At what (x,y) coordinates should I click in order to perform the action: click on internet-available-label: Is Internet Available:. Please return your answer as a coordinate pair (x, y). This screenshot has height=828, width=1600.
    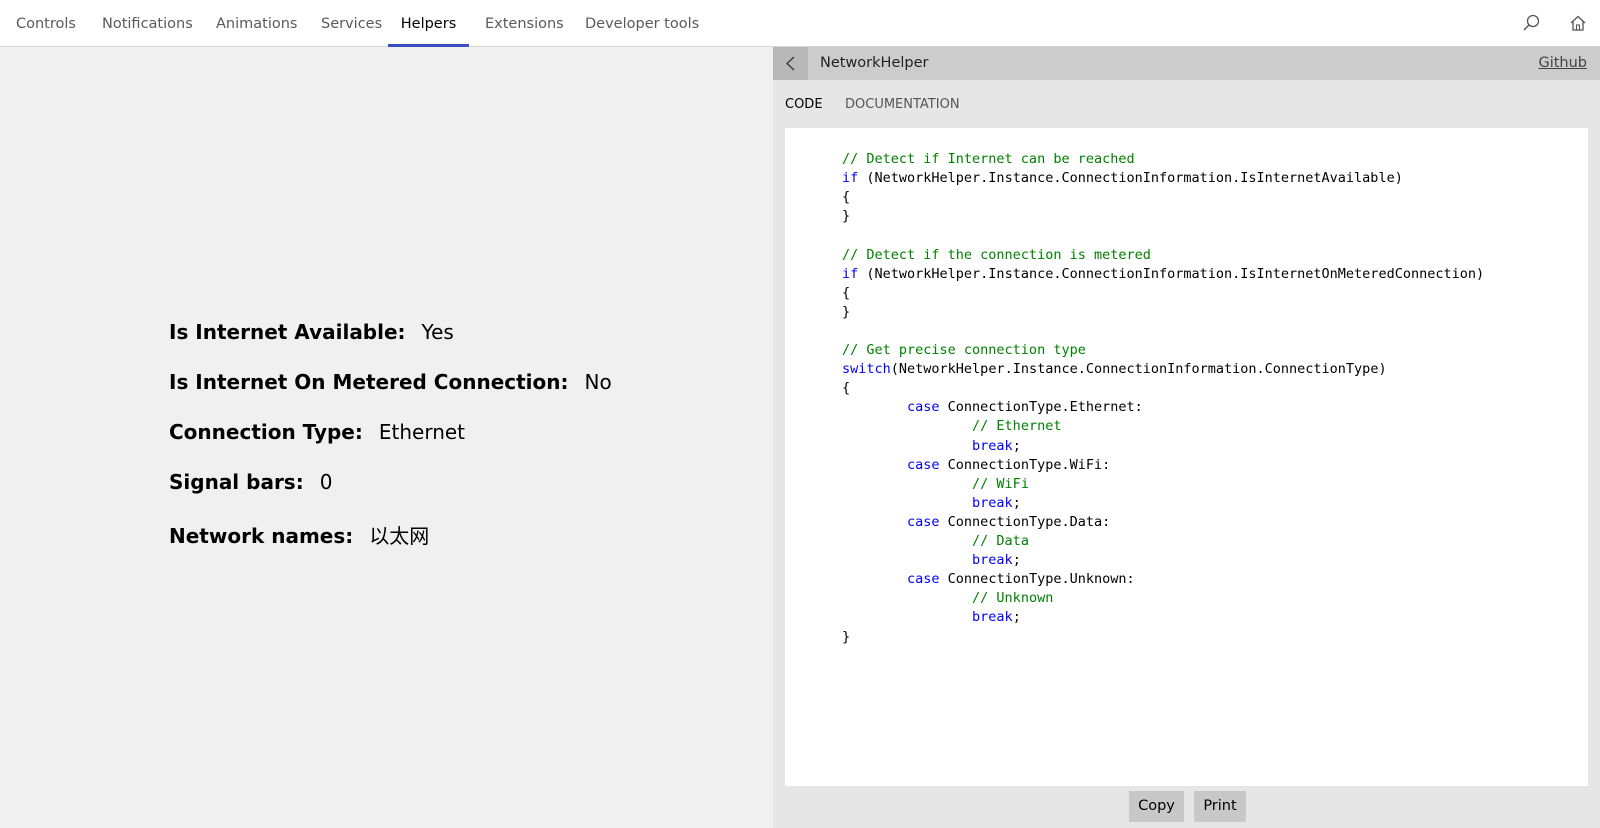
    Looking at the image, I should click on (287, 332).